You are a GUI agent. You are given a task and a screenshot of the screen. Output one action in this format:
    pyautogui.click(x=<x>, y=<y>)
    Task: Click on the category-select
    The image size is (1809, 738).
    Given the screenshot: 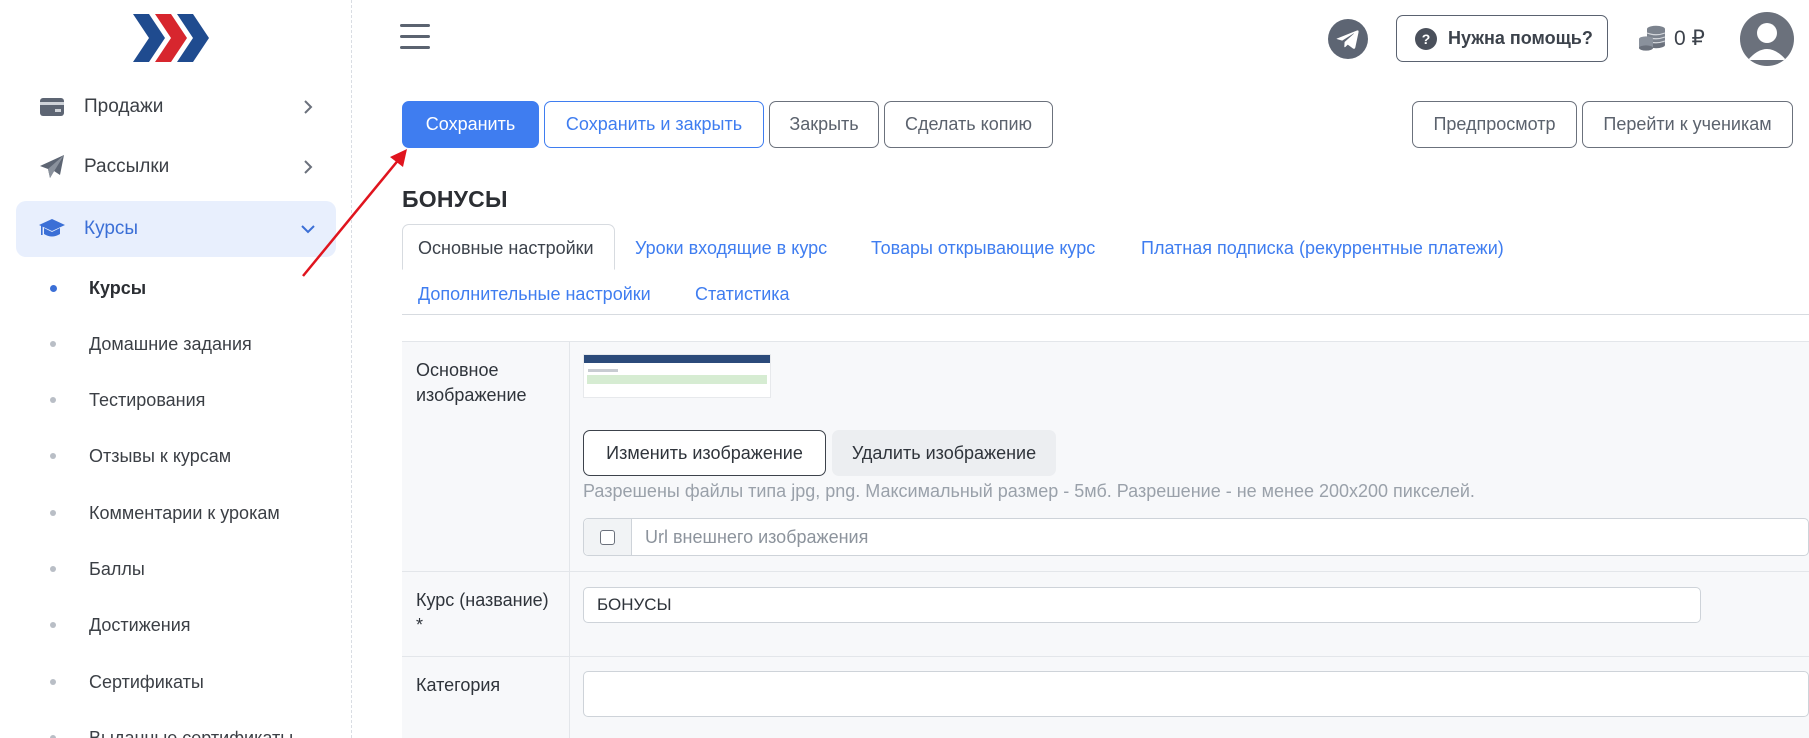 What is the action you would take?
    pyautogui.click(x=1196, y=694)
    